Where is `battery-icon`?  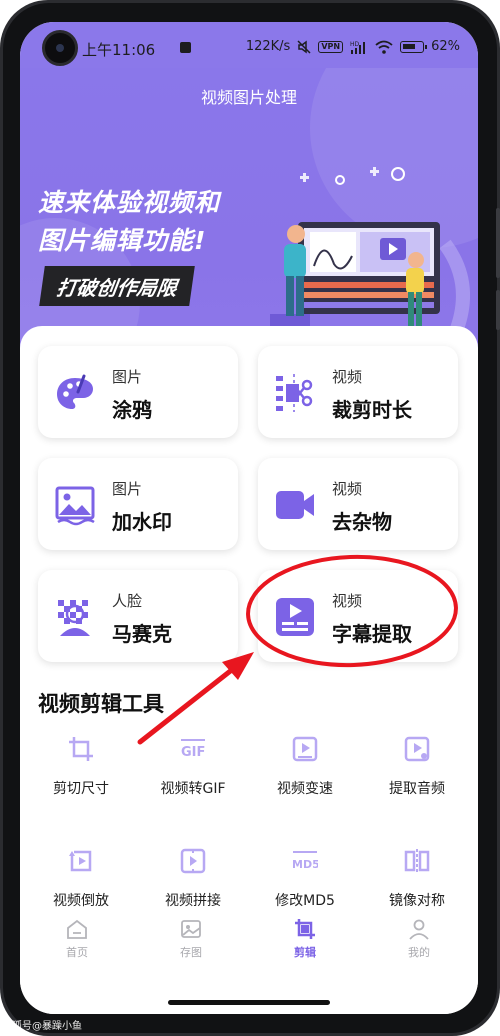
battery-icon is located at coordinates (414, 46).